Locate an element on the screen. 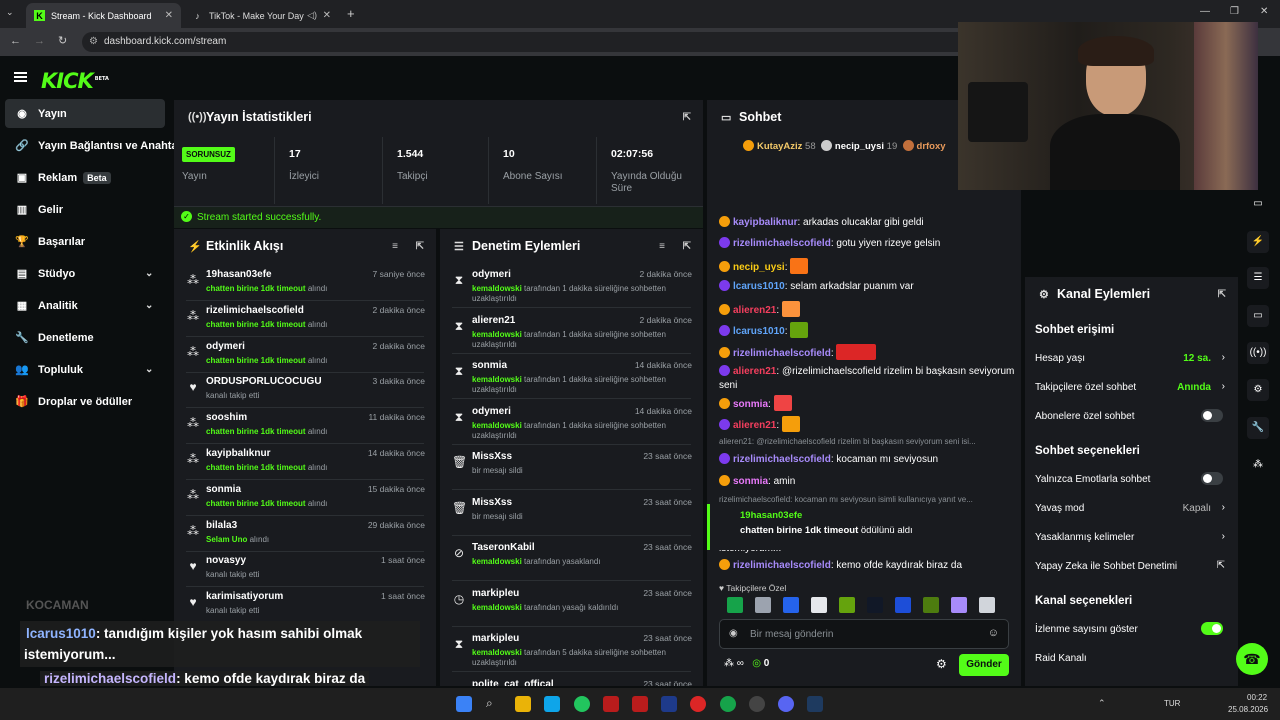 This screenshot has height=720, width=1280. raid-channel-row: Raid Kanalı is located at coordinates (1130, 658).